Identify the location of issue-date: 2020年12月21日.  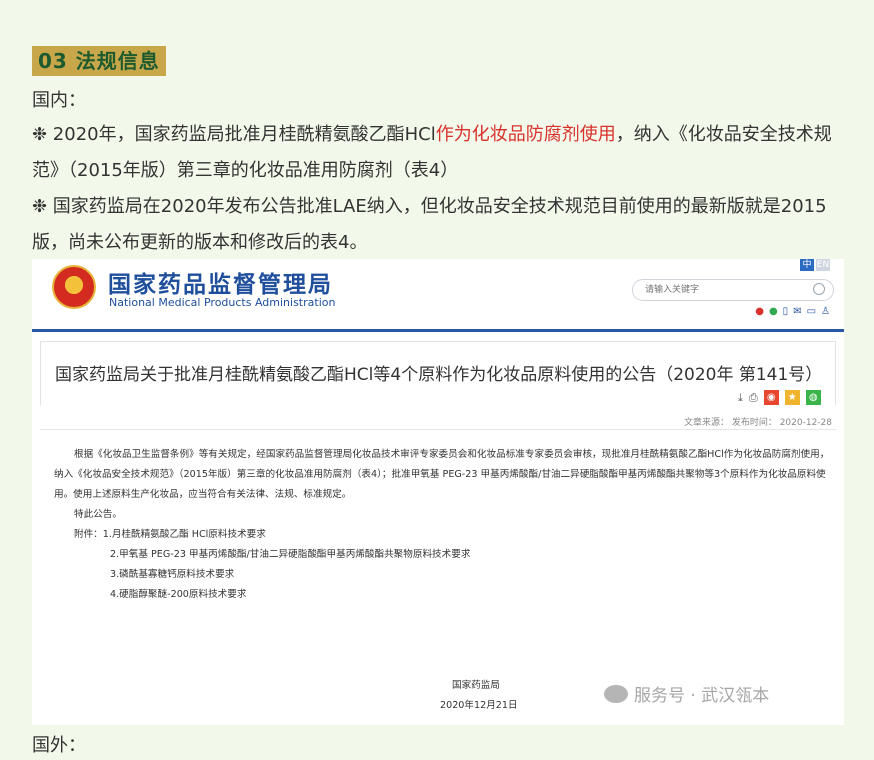
(479, 705).